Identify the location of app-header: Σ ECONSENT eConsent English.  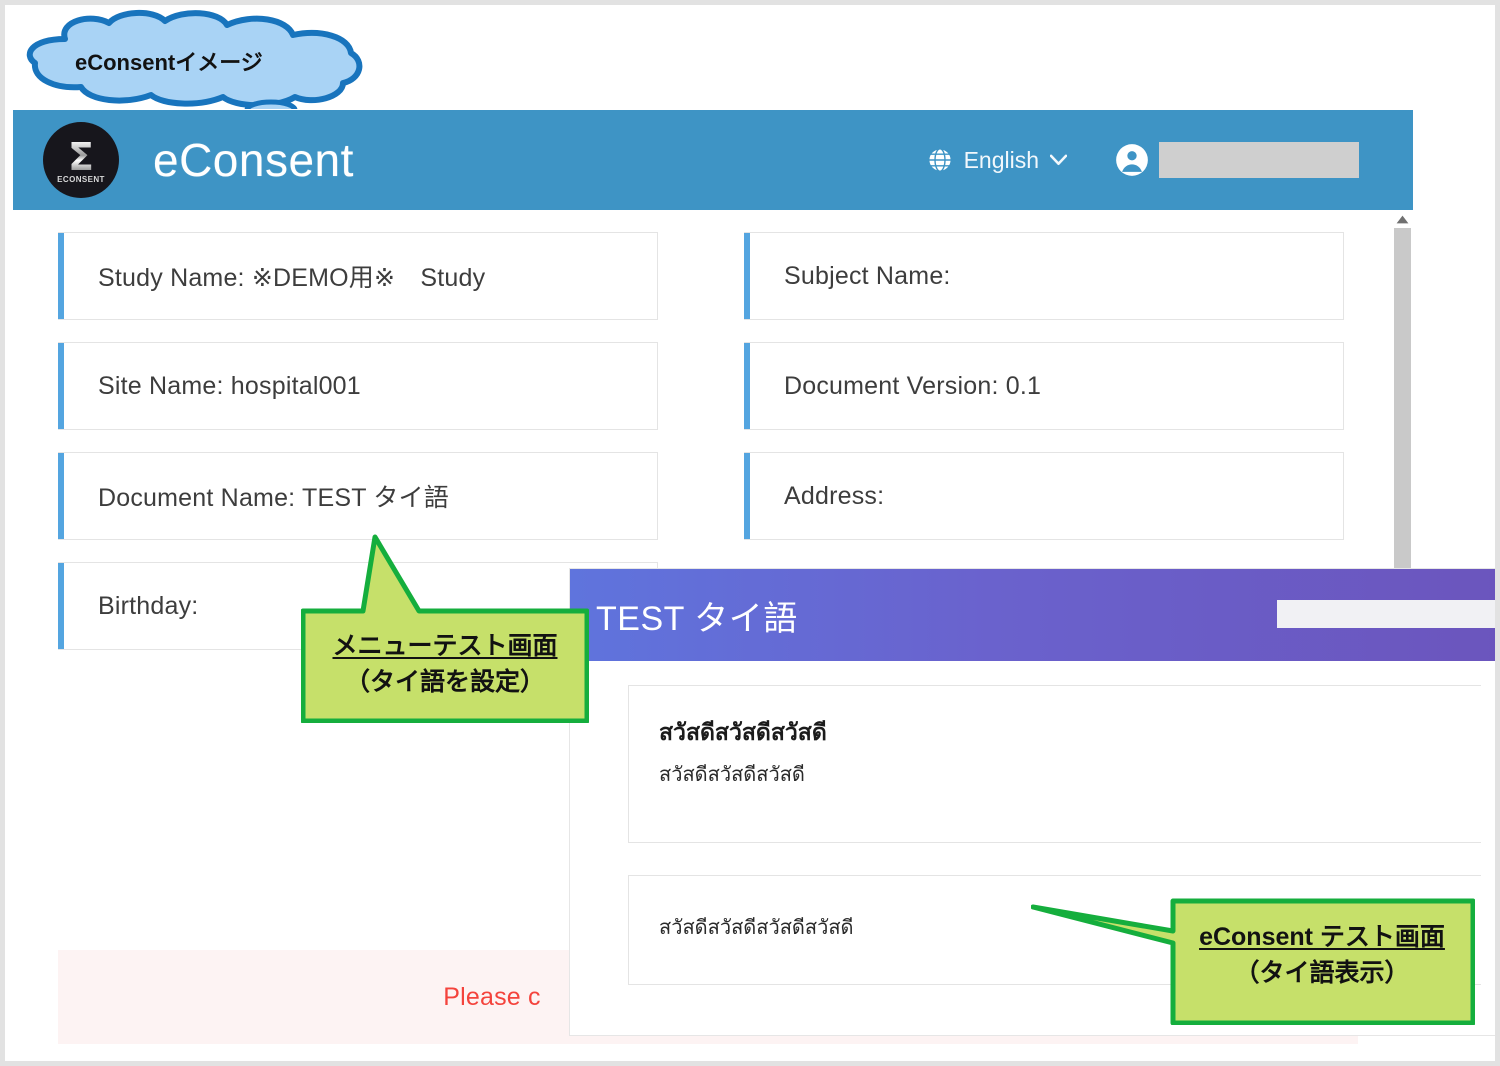
(713, 160).